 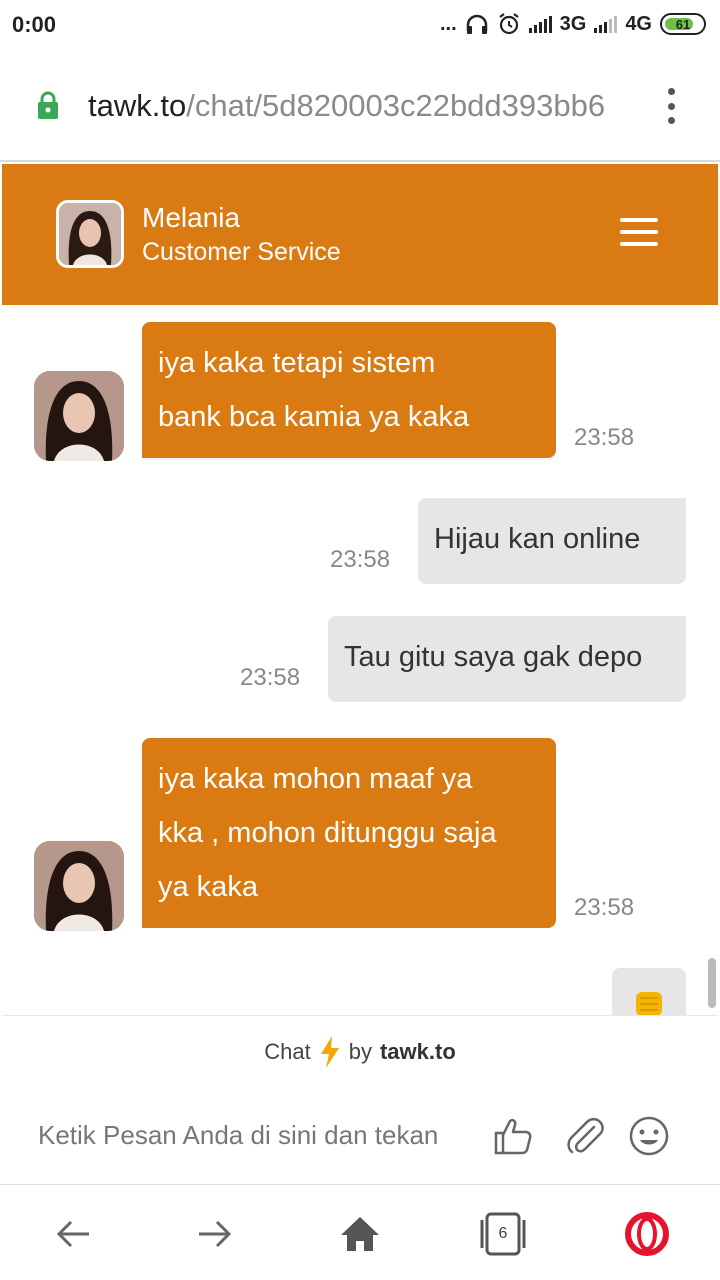 I want to click on agent-role: Customer Service, so click(x=241, y=252).